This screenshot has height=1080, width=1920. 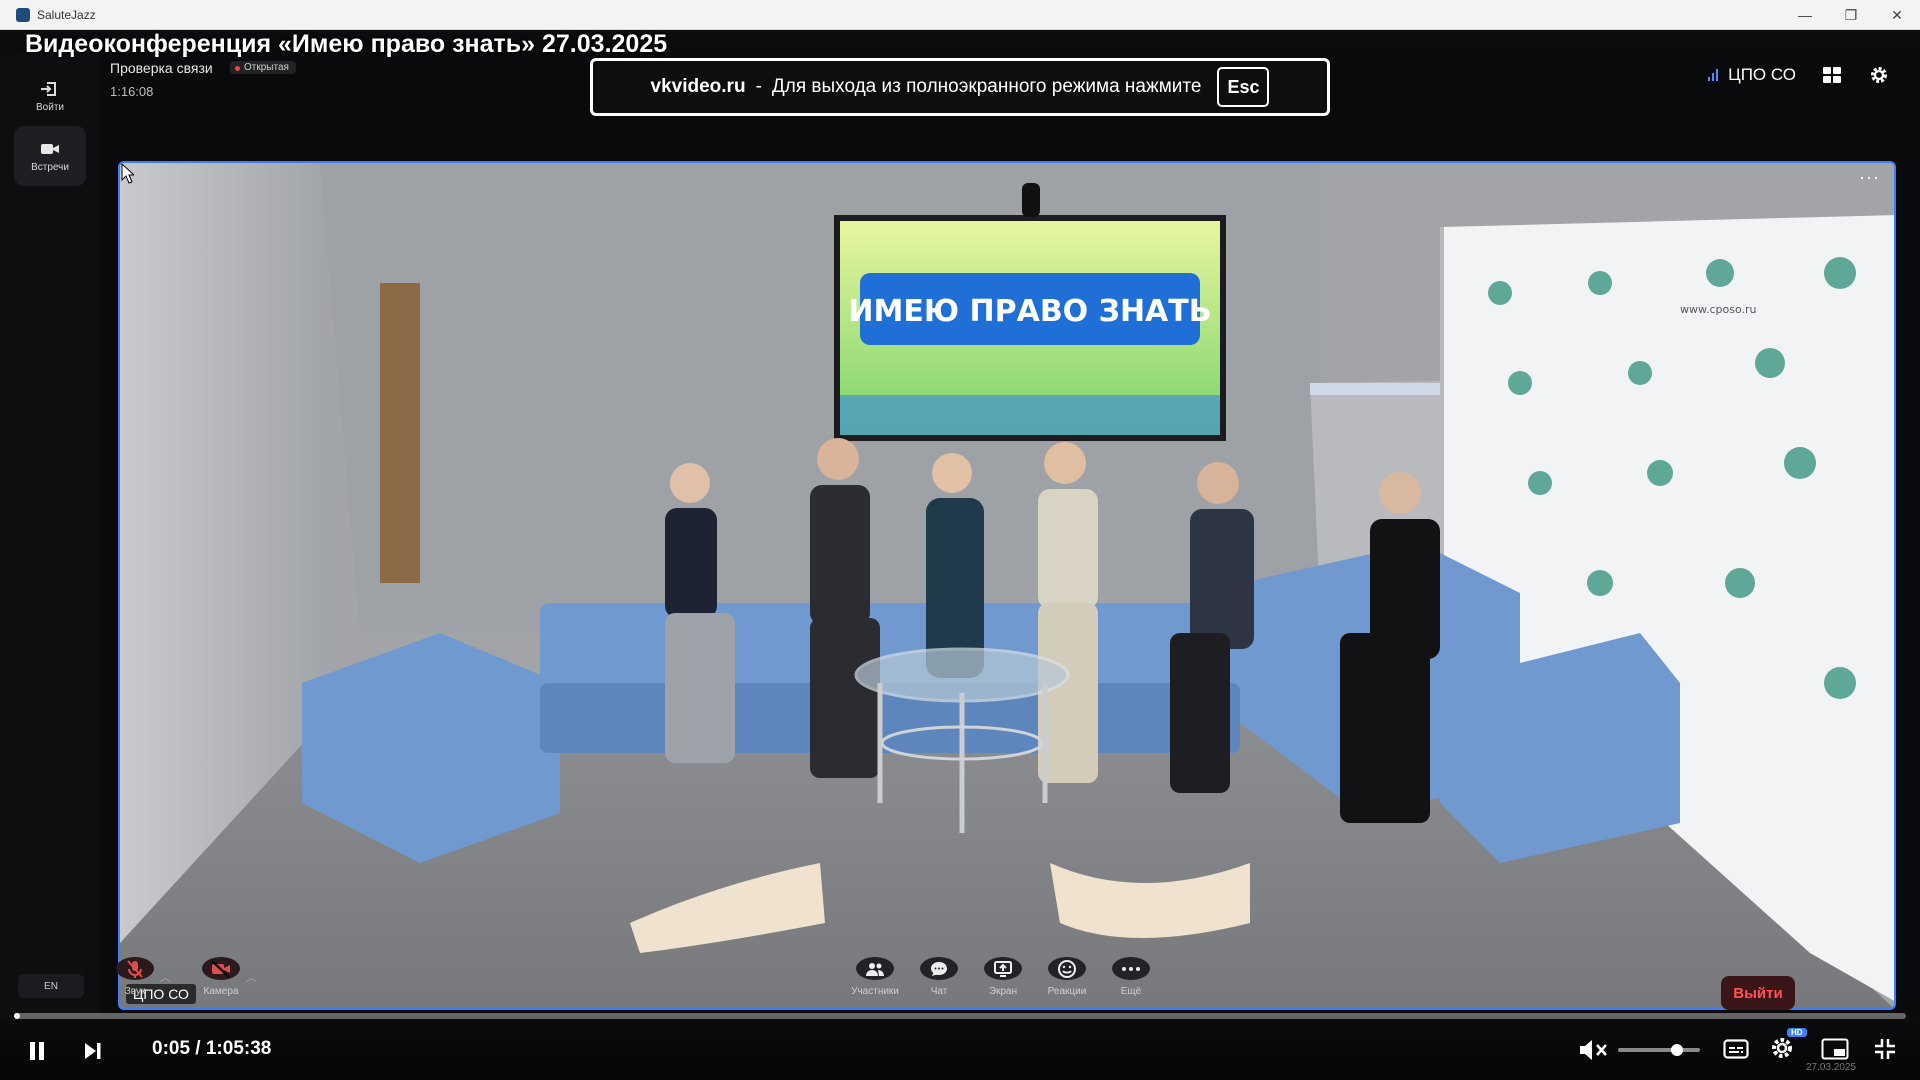 I want to click on hd-badge: HD, so click(x=1797, y=1032).